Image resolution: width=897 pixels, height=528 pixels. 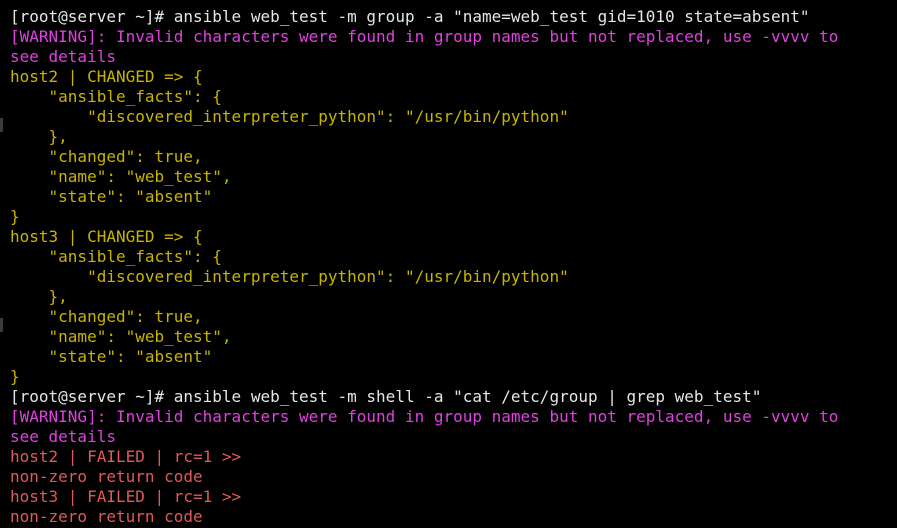 What do you see at coordinates (126, 496) in the screenshot?
I see `error-line: host3 | FAILED | rc=1 >>` at bounding box center [126, 496].